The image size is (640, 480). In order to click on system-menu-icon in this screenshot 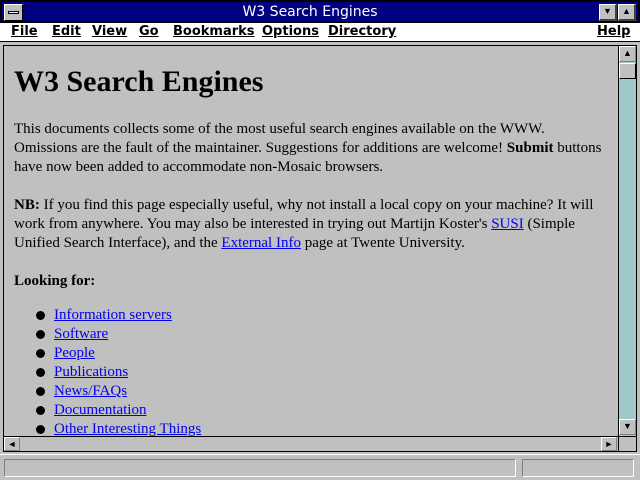, I will do `click(13, 12)`.